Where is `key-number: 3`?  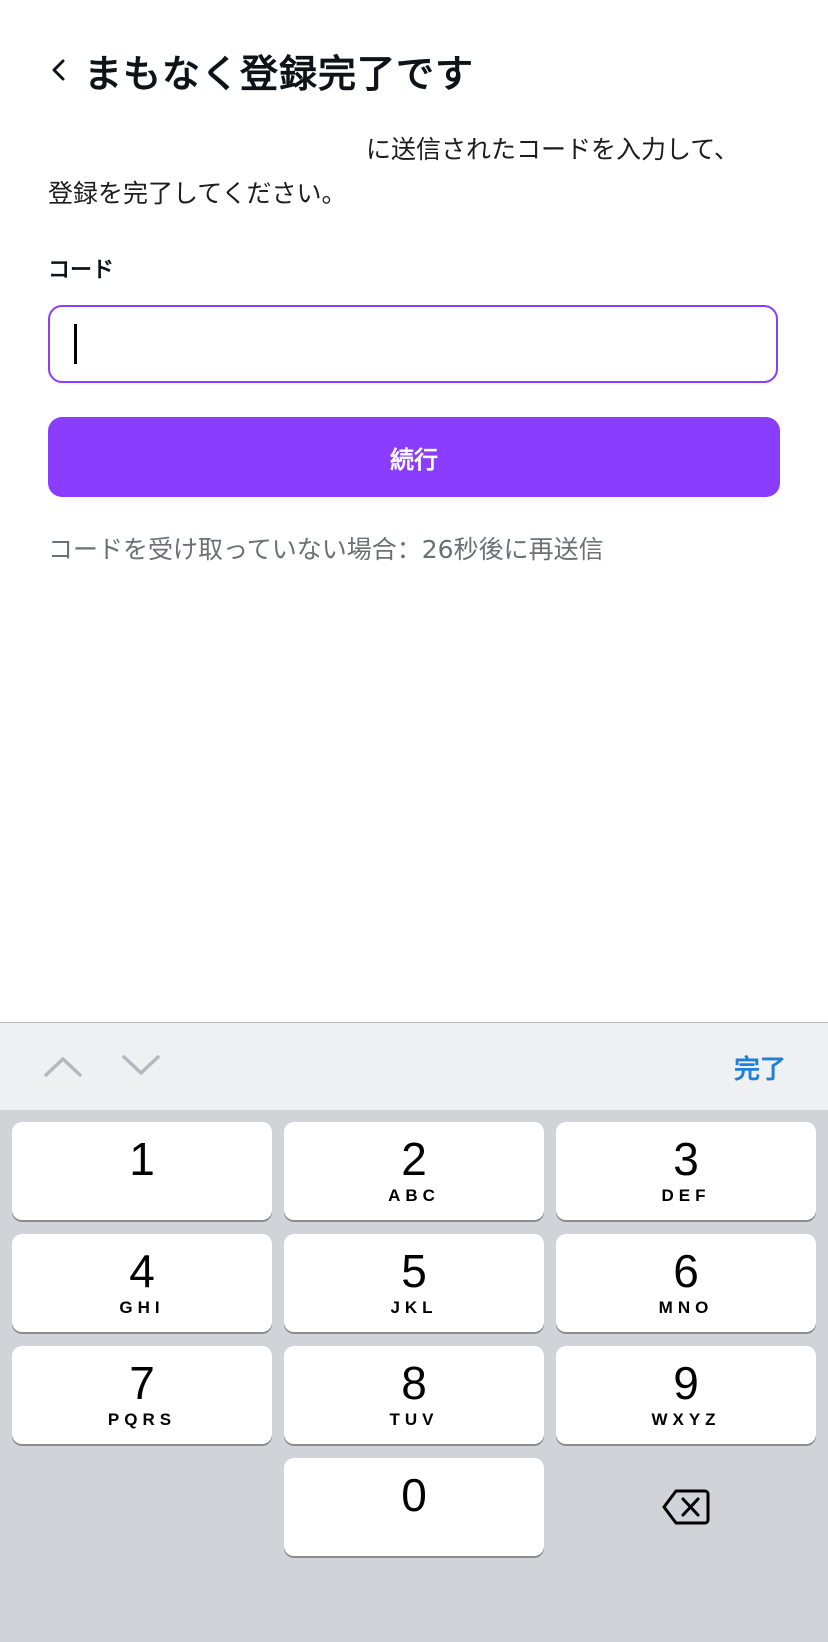 key-number: 3 is located at coordinates (686, 1159).